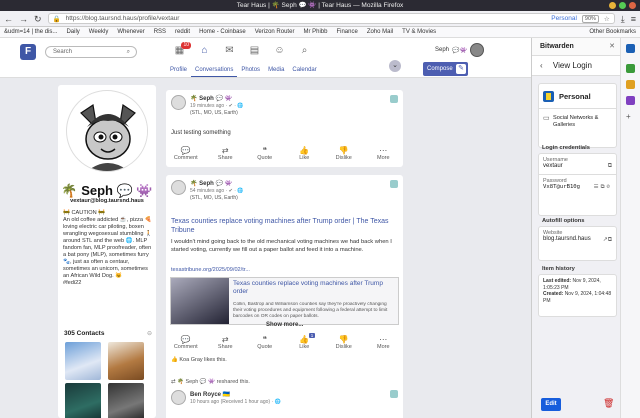  Describe the element at coordinates (607, 240) in the screenshot. I see `open-link-icon: ↗⧉` at that location.